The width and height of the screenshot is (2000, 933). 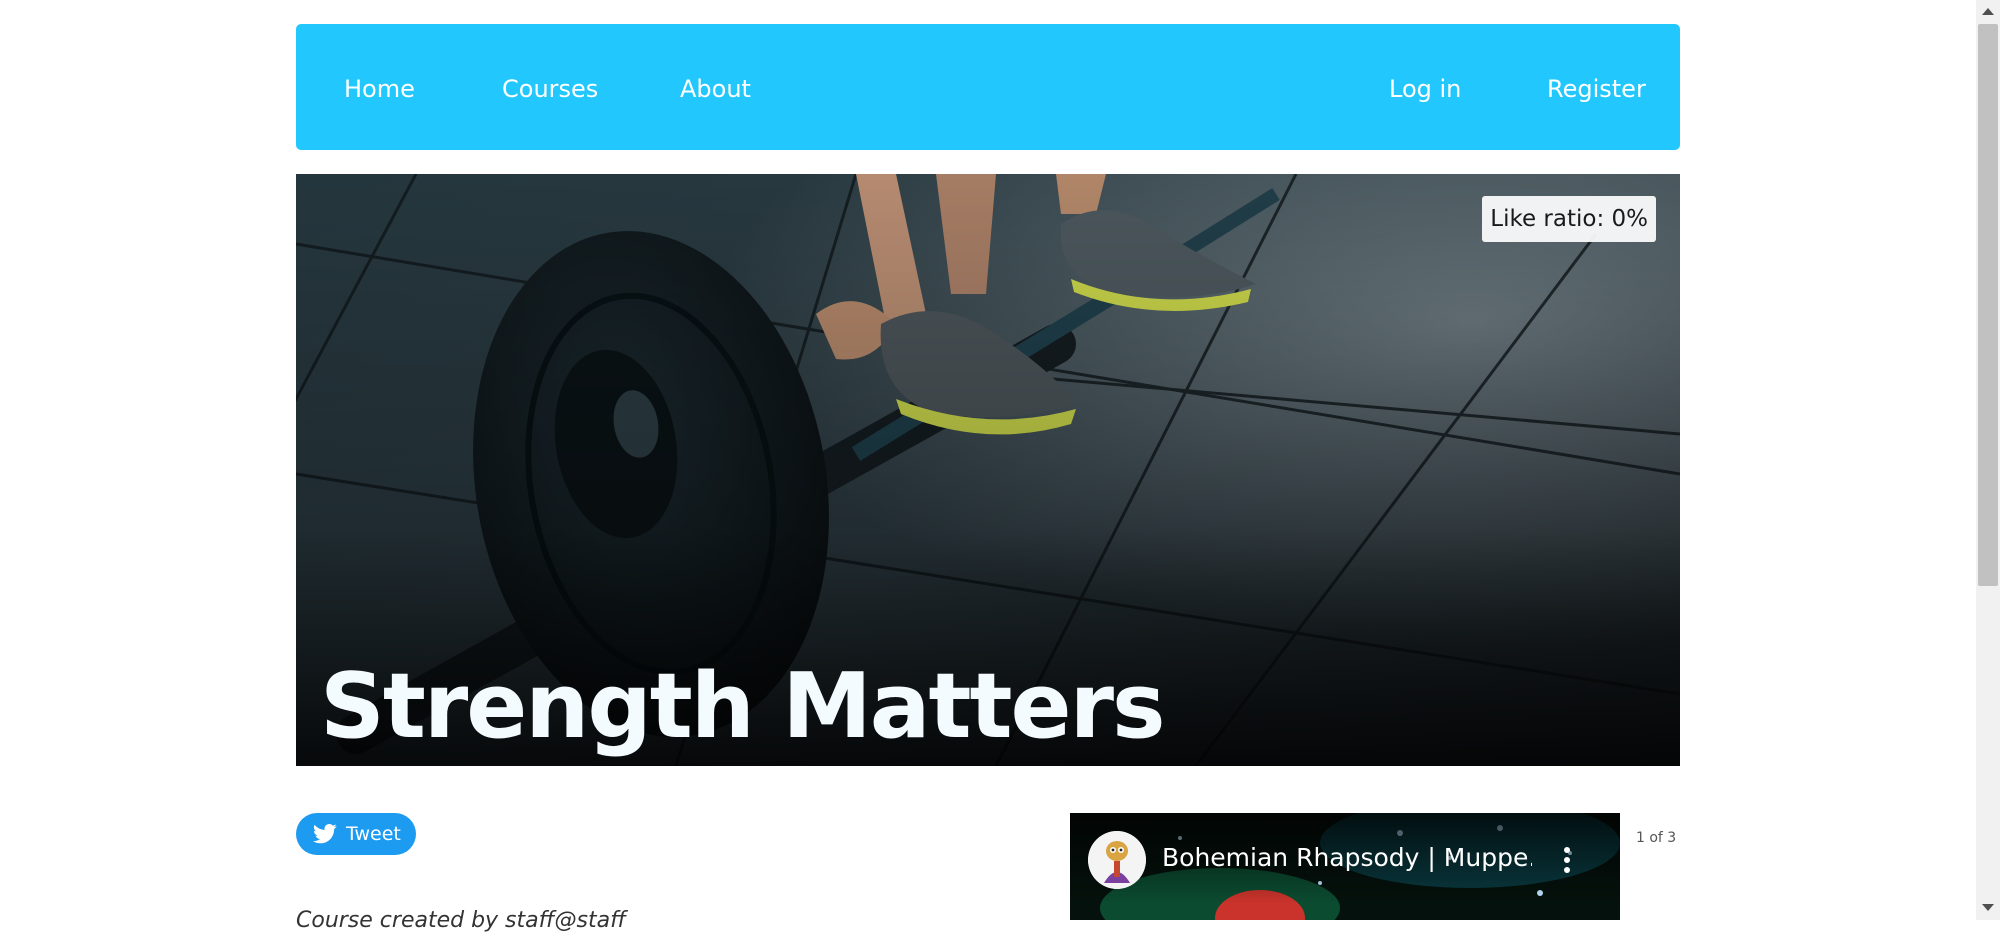 I want to click on tweet-button: Tweet, so click(x=356, y=834).